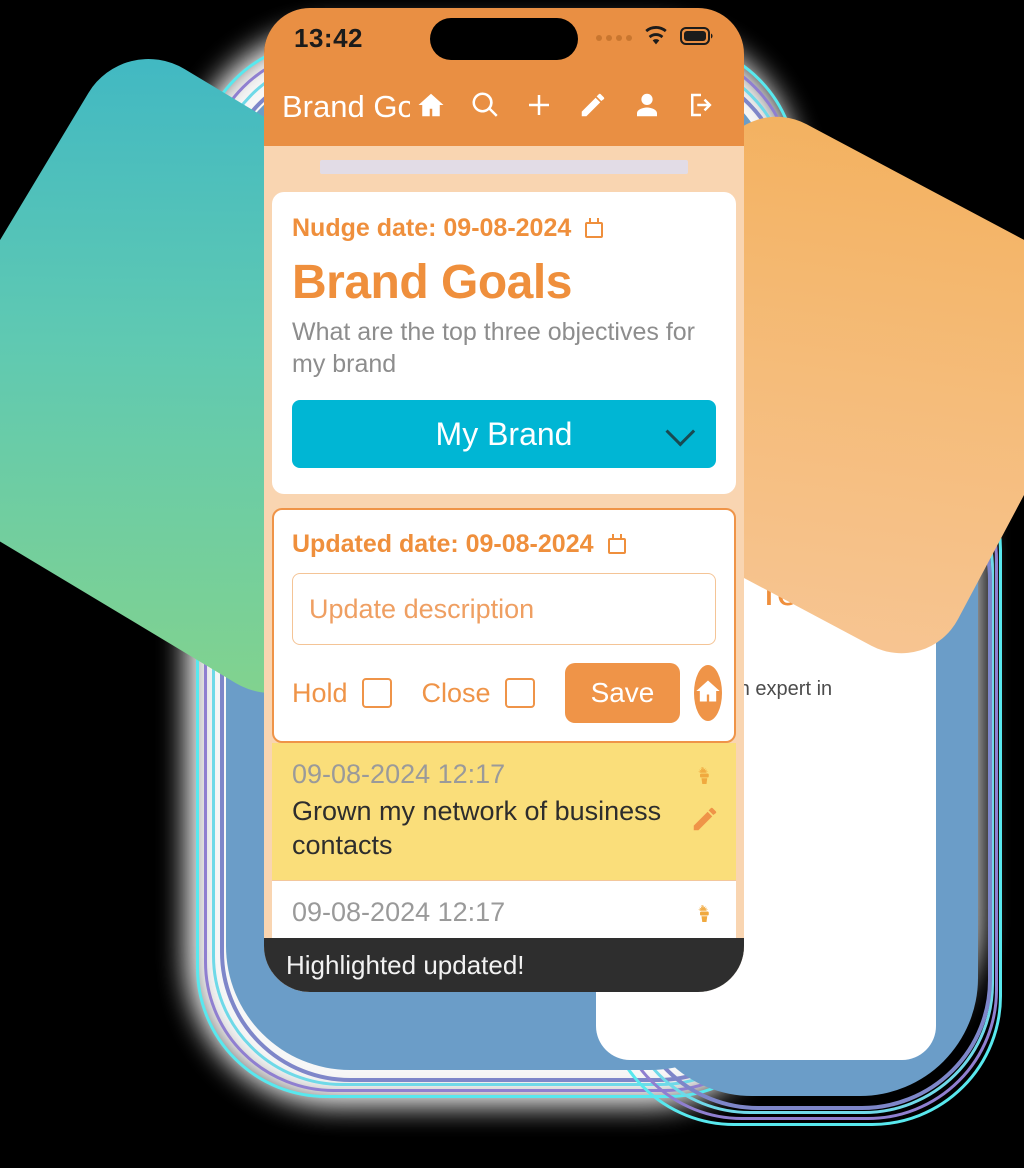  What do you see at coordinates (566, 107) in the screenshot?
I see `app-bar-icons` at bounding box center [566, 107].